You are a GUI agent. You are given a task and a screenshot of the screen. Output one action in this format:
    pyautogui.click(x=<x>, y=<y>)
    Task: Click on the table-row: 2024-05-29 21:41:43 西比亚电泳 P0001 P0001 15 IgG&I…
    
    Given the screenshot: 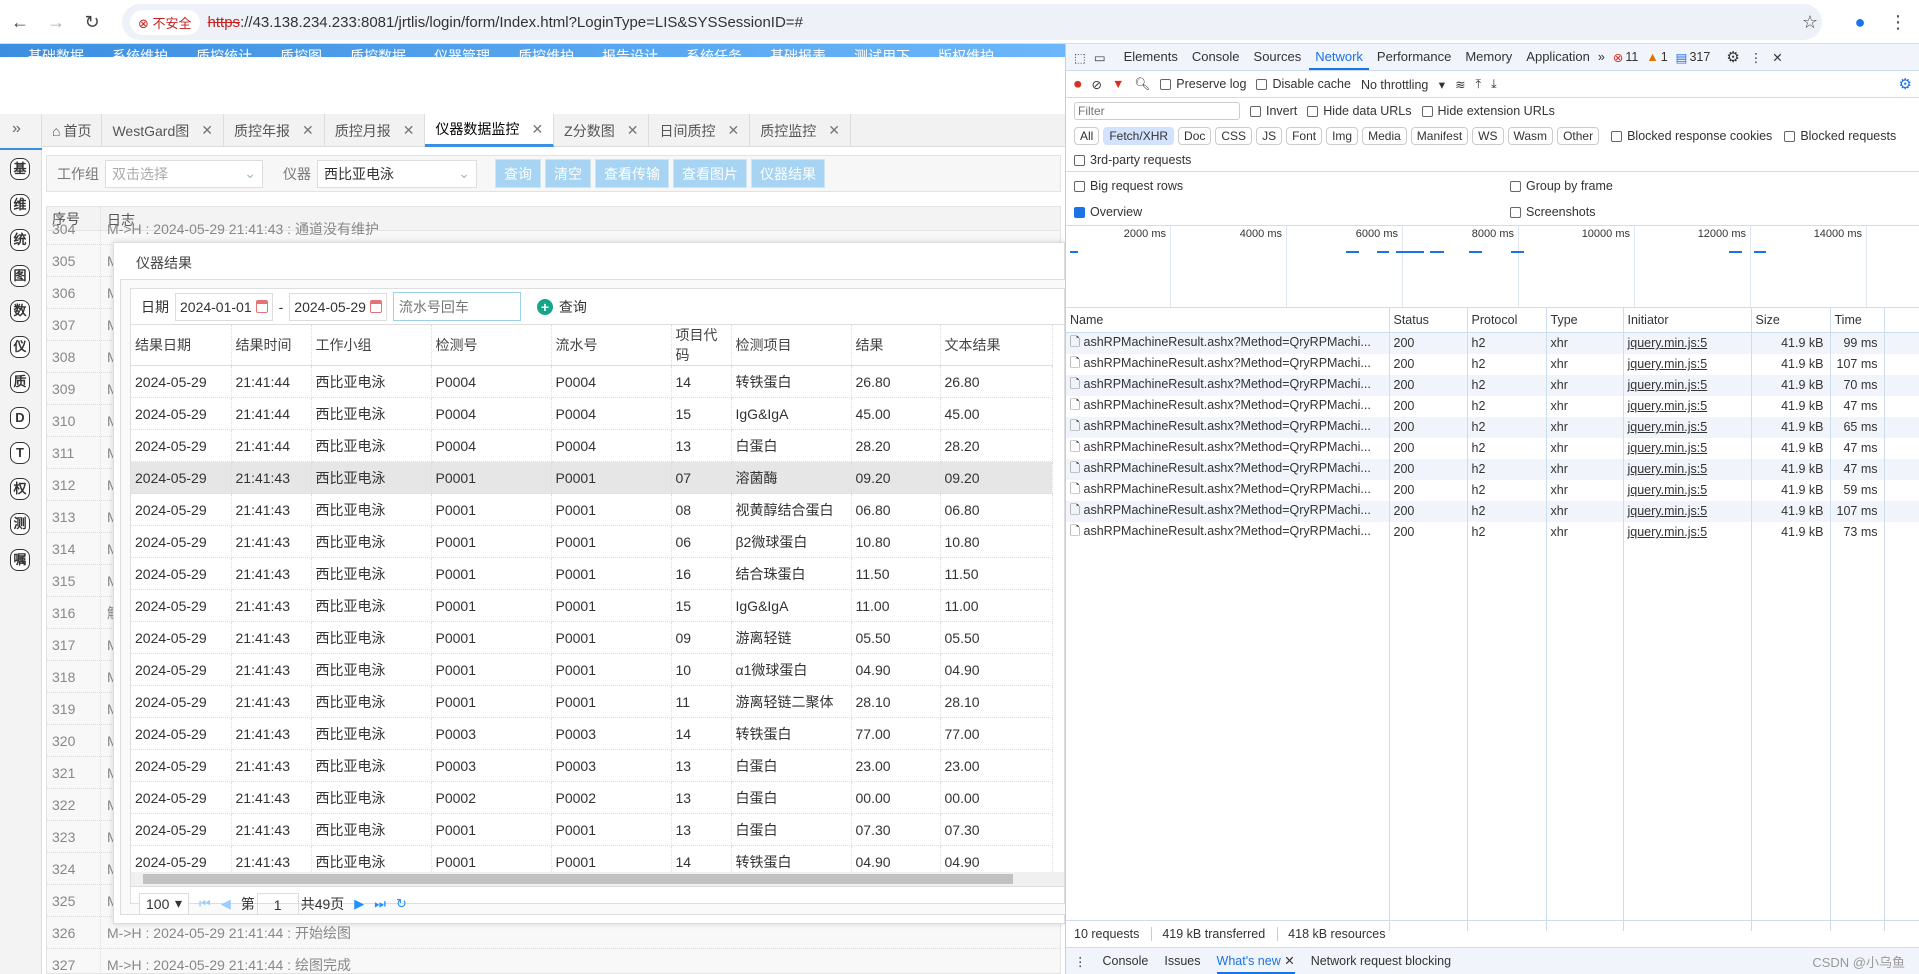 What is the action you would take?
    pyautogui.click(x=592, y=605)
    